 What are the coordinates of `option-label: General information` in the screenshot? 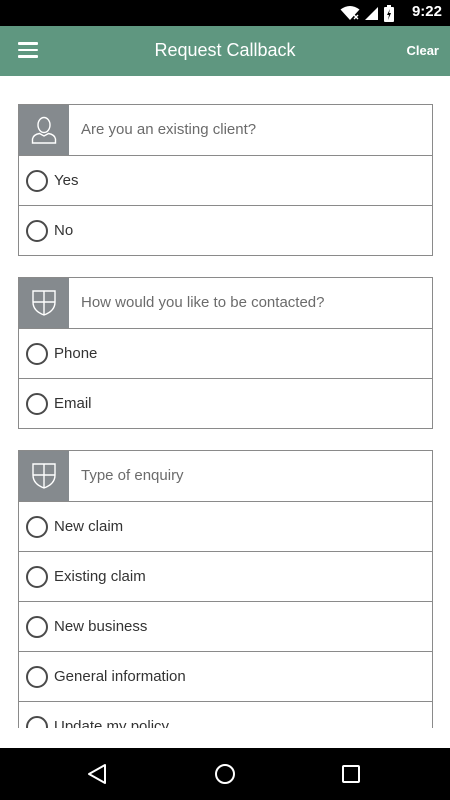 It's located at (120, 676).